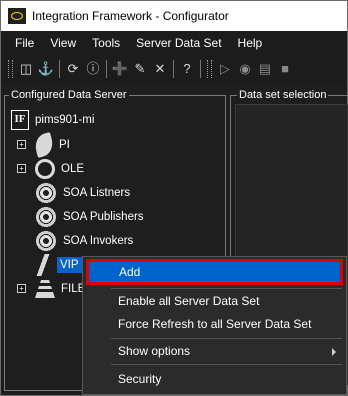 The height and width of the screenshot is (396, 348). I want to click on tree-node-label: PI, so click(64, 145).